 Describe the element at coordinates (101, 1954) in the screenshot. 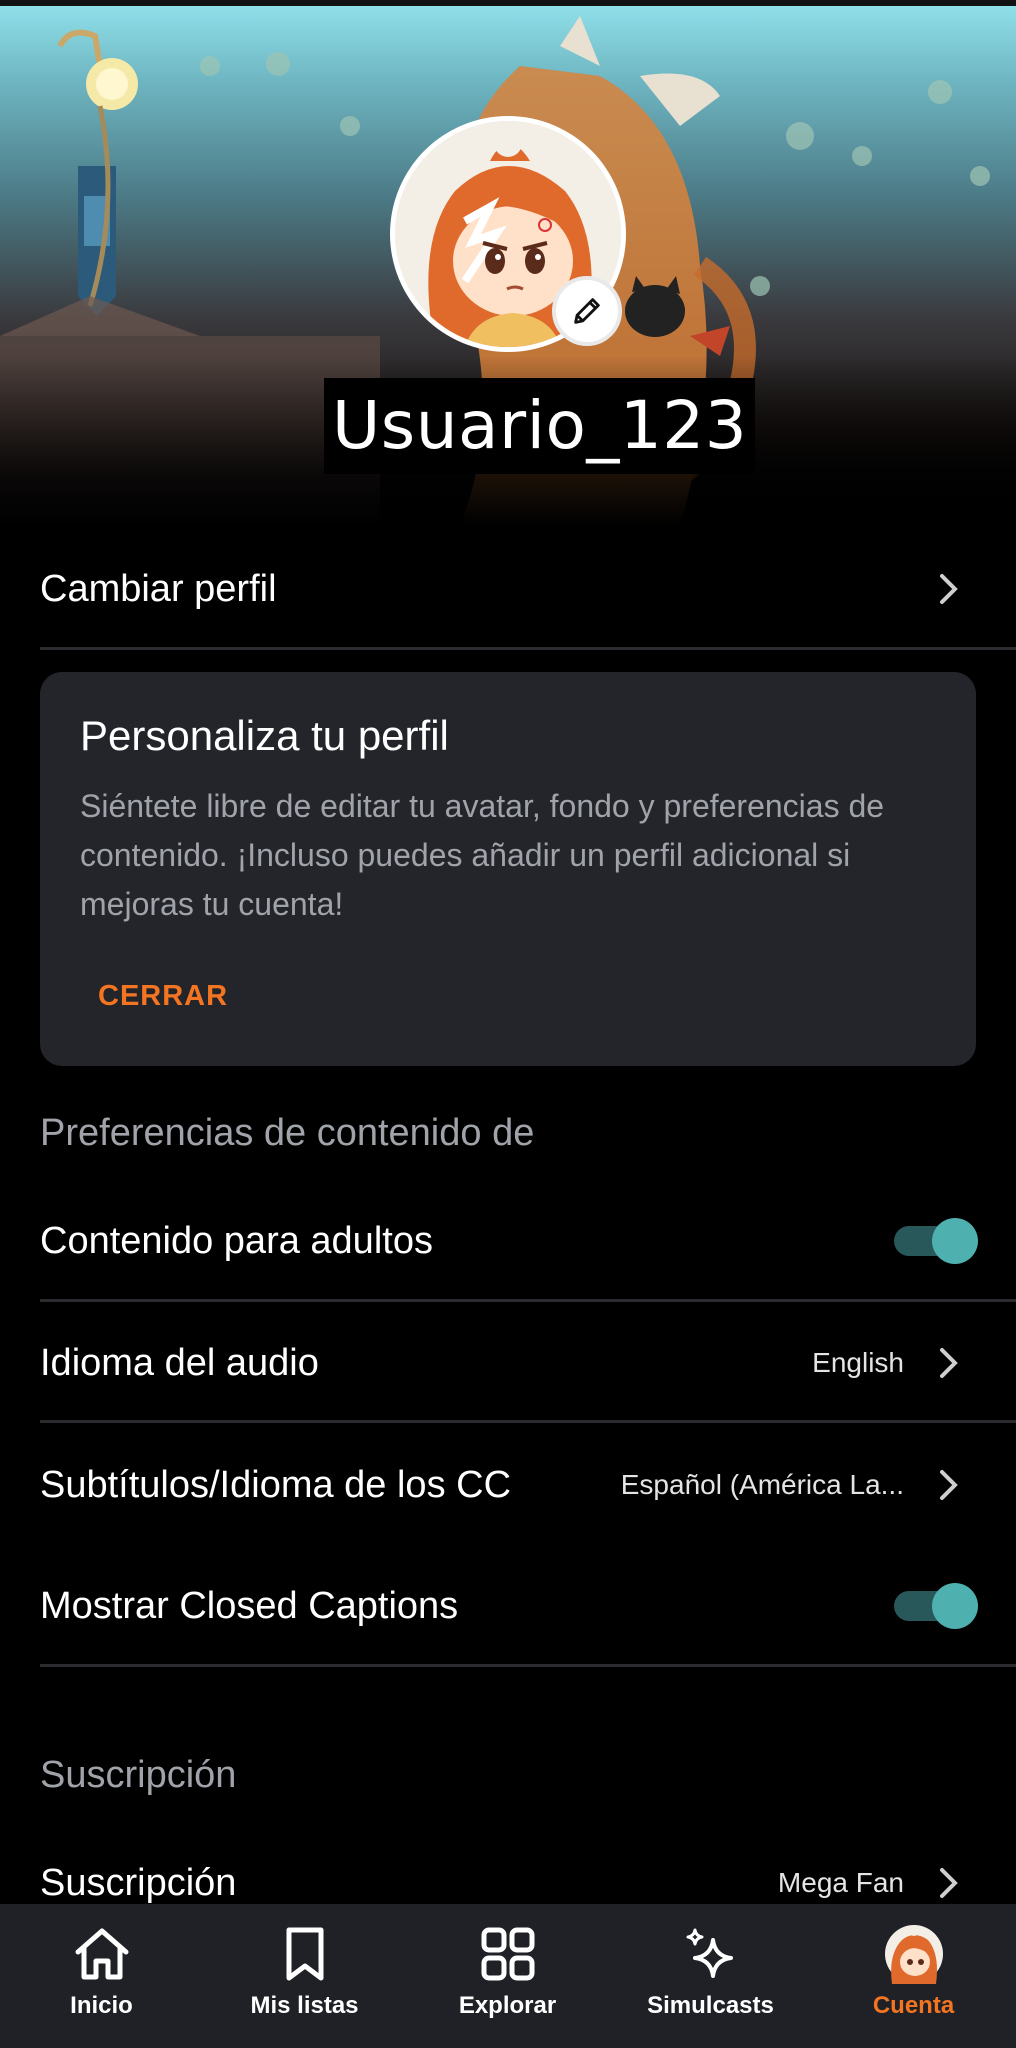

I see `home-icon` at that location.